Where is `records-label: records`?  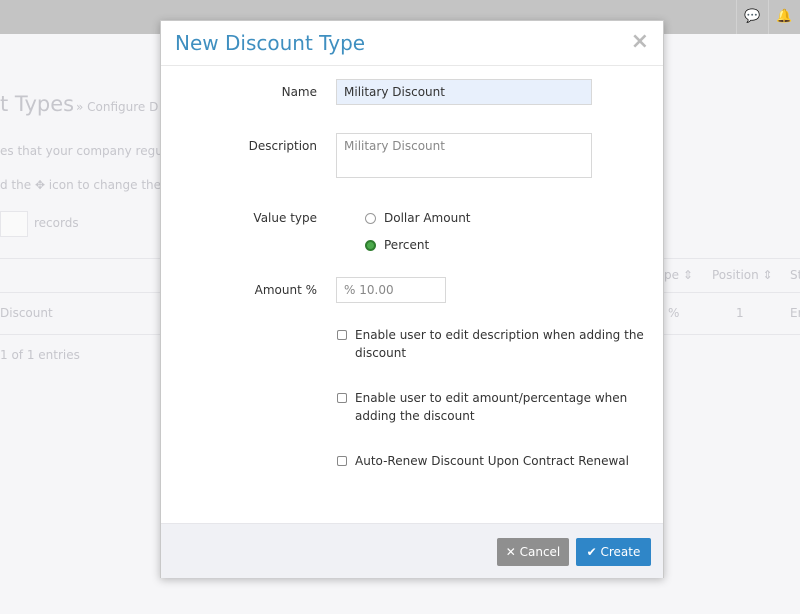
records-label: records is located at coordinates (56, 223).